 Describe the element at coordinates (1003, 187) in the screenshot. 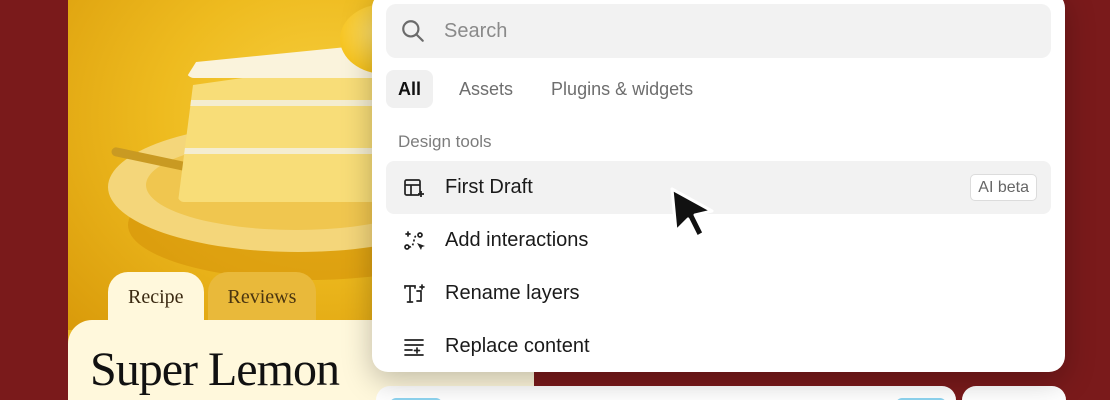

I see `ai-beta-badge: AI beta` at that location.